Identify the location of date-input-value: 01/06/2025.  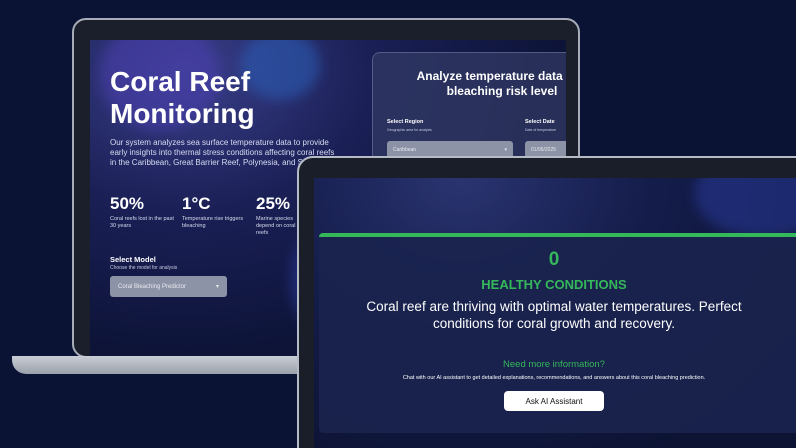
(544, 149).